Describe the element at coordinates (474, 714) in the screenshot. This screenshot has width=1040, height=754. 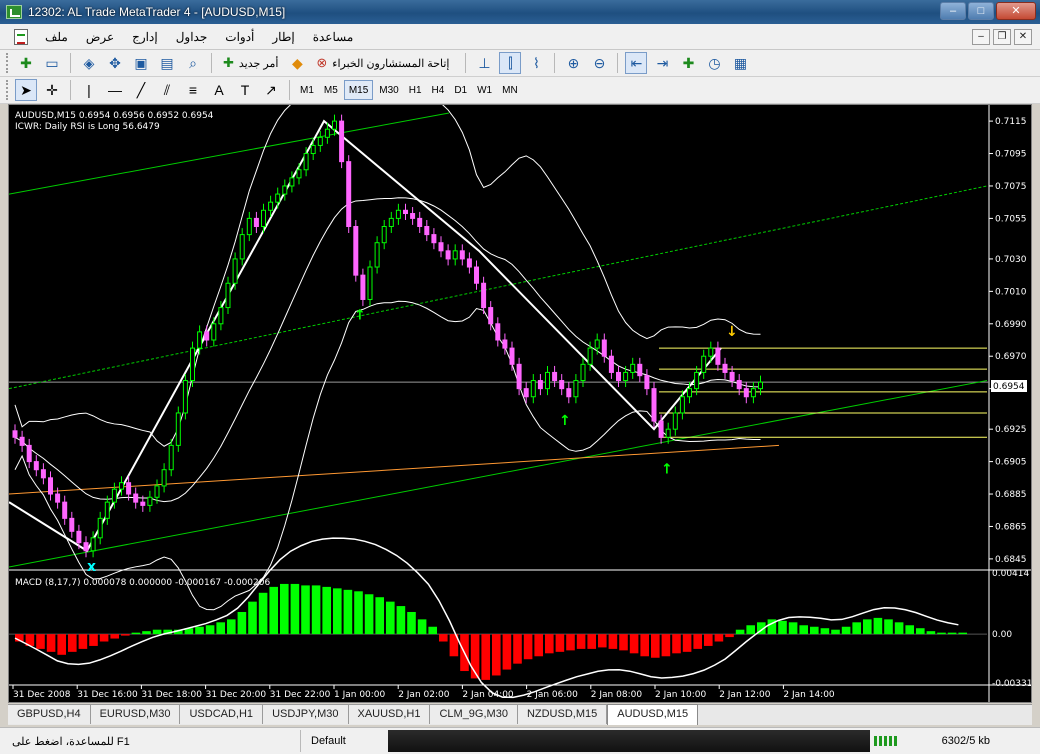
I see `tab-clm-9g-m30: CLM_9G,M30` at that location.